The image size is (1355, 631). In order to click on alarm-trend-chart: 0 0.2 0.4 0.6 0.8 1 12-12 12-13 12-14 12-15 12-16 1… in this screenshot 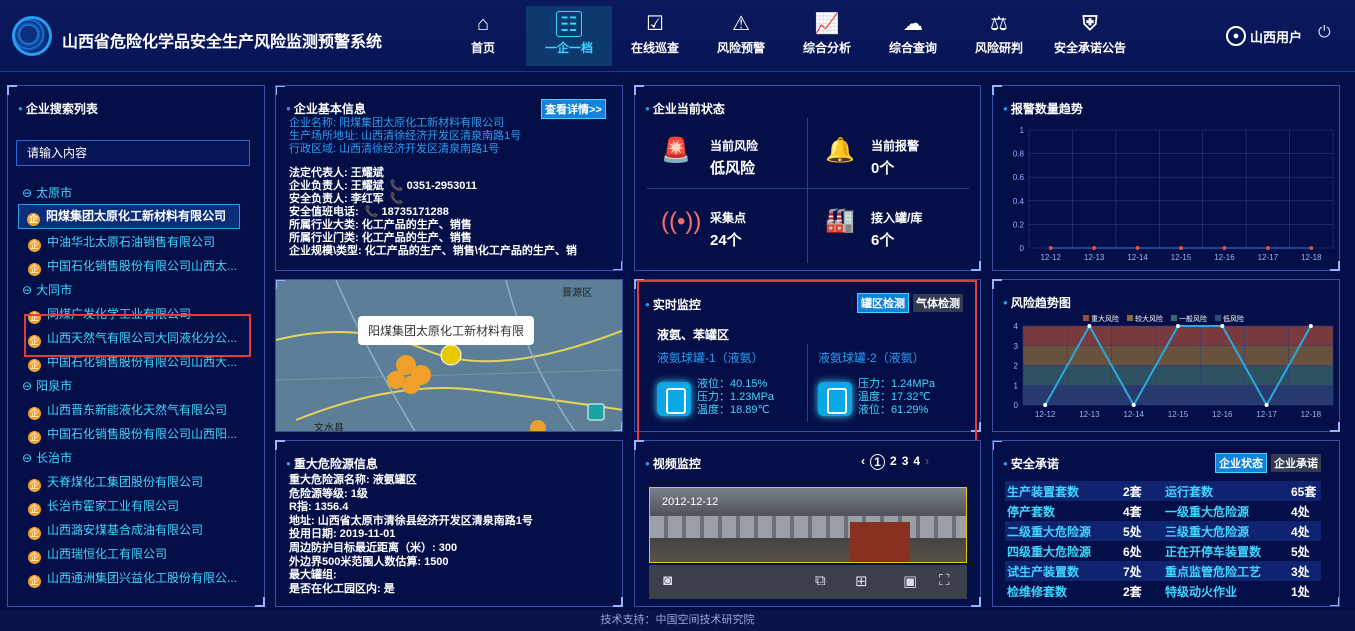, I will do `click(1173, 194)`.